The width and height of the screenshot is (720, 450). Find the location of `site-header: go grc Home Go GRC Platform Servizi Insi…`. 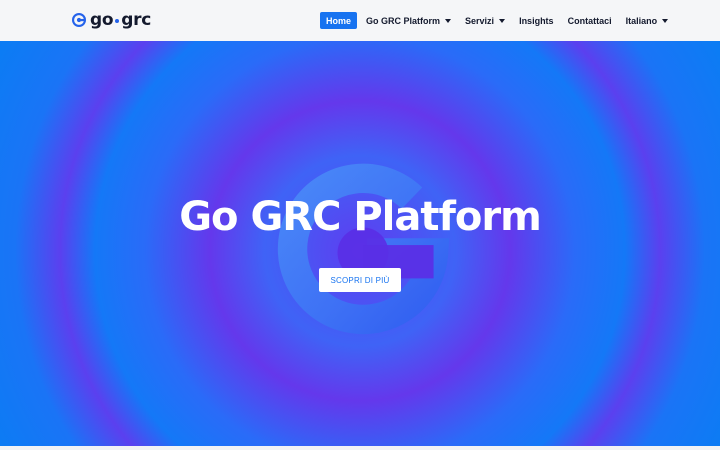

site-header: go grc Home Go GRC Platform Servizi Insi… is located at coordinates (360, 20).